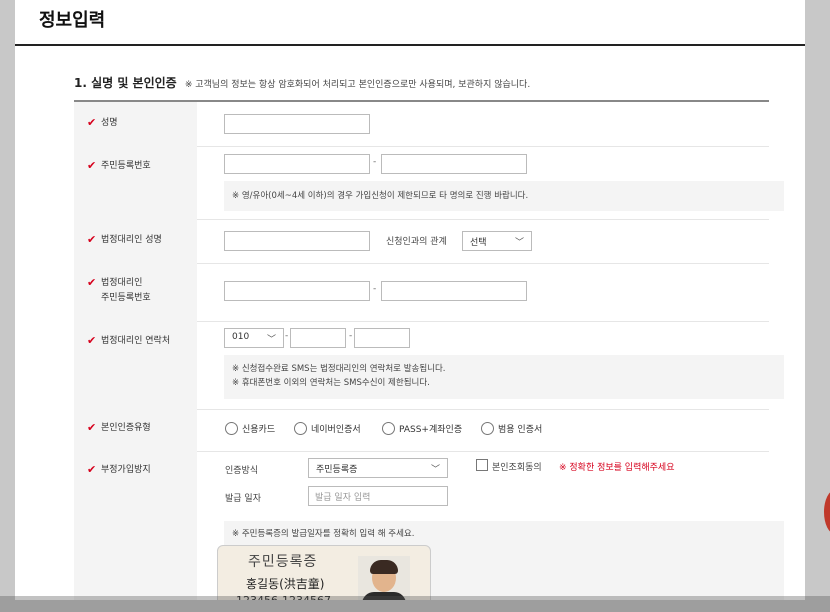 This screenshot has width=830, height=612. What do you see at coordinates (416, 242) in the screenshot?
I see `relation-label: 신청인과의 관계` at bounding box center [416, 242].